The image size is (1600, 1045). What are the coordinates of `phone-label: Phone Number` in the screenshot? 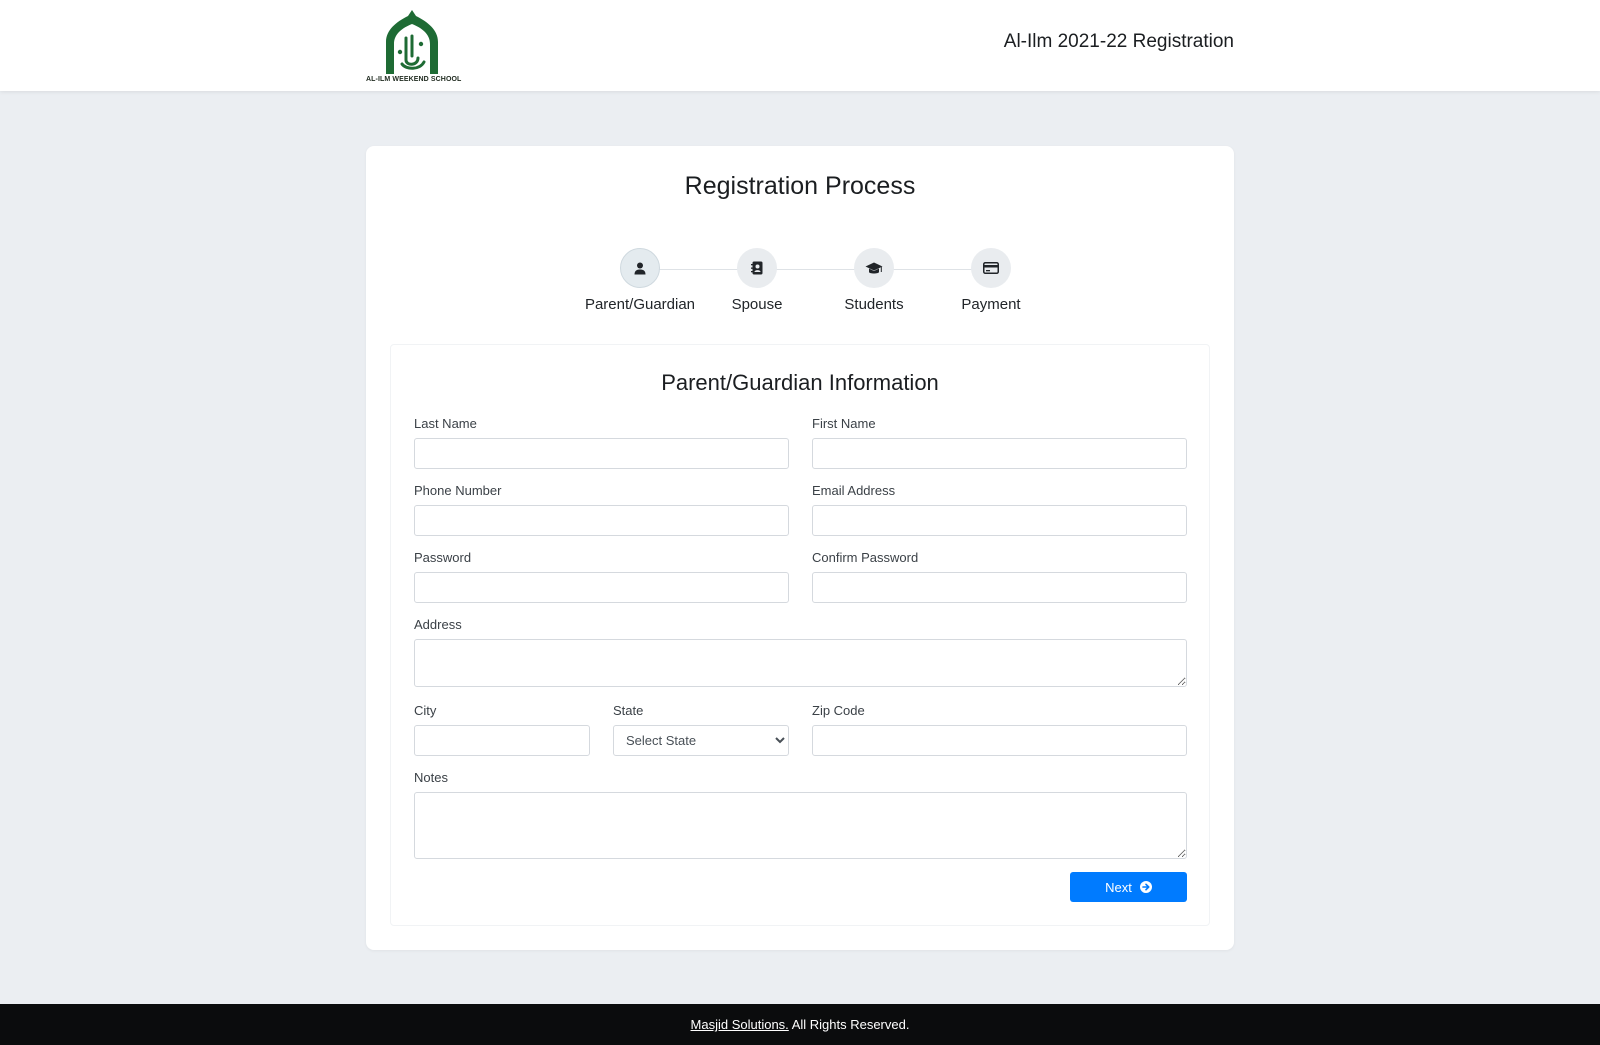 It's located at (458, 490).